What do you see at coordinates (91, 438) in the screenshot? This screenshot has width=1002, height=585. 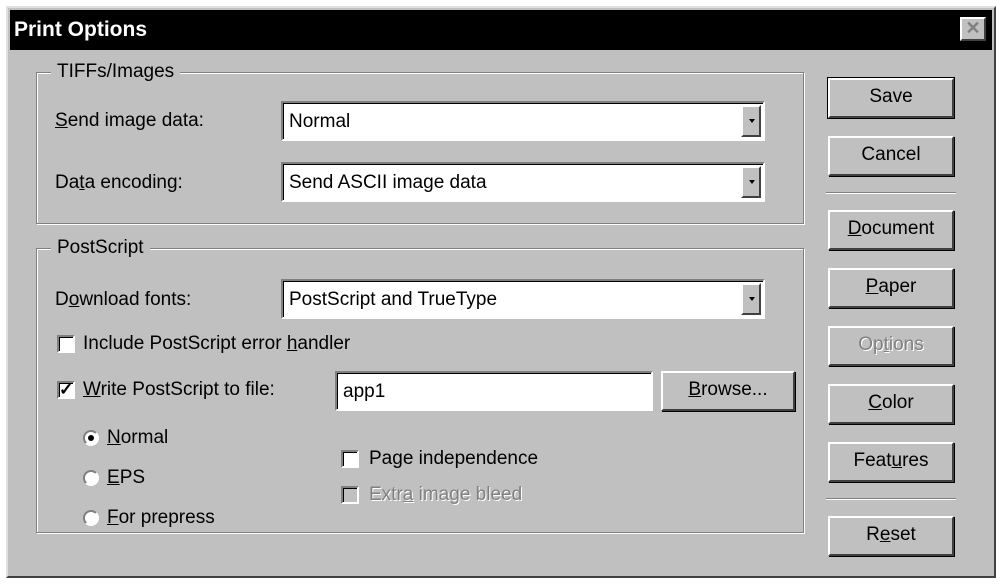 I see `radio-normal` at bounding box center [91, 438].